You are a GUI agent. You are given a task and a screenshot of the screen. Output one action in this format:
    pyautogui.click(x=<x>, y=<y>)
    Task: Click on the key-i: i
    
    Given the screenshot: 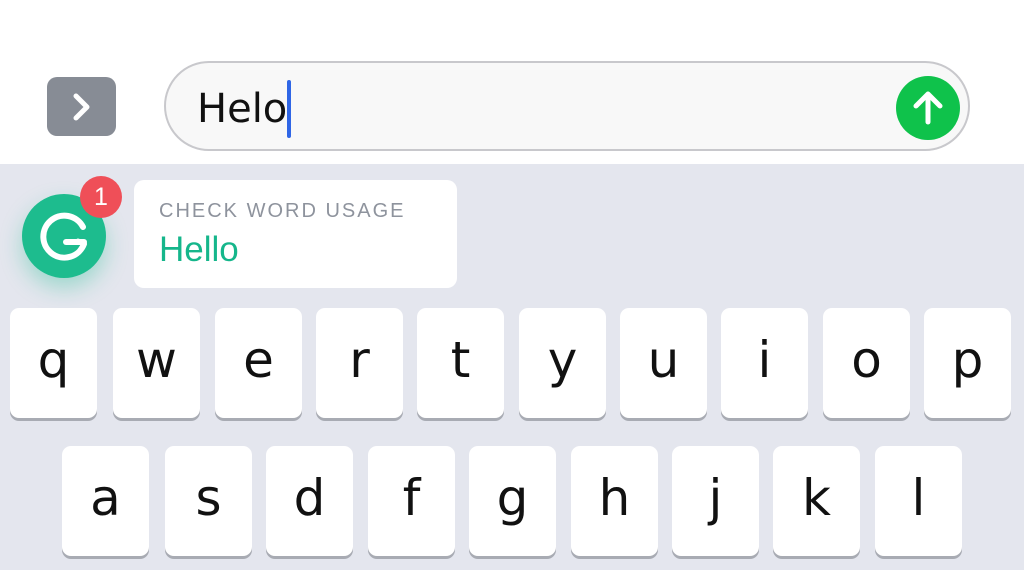 What is the action you would take?
    pyautogui.click(x=764, y=363)
    